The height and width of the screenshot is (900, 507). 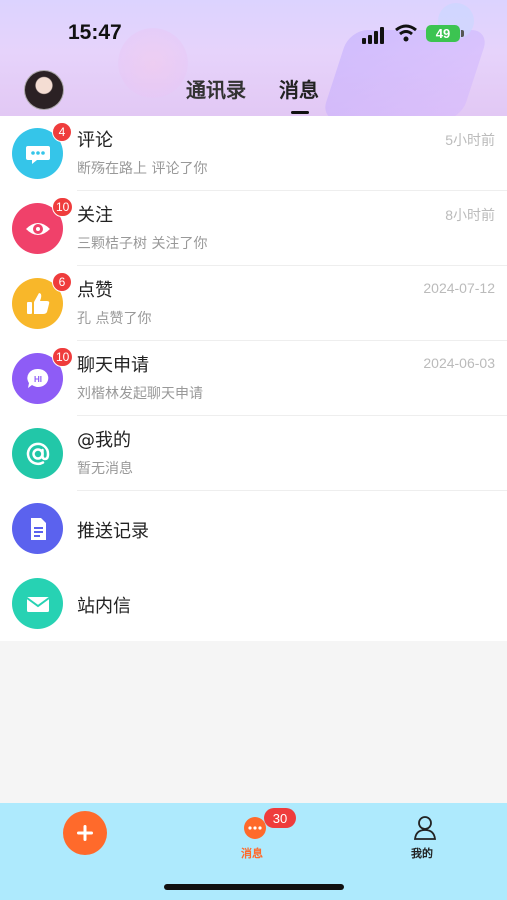 What do you see at coordinates (470, 140) in the screenshot?
I see `list-item-time: 5小时前` at bounding box center [470, 140].